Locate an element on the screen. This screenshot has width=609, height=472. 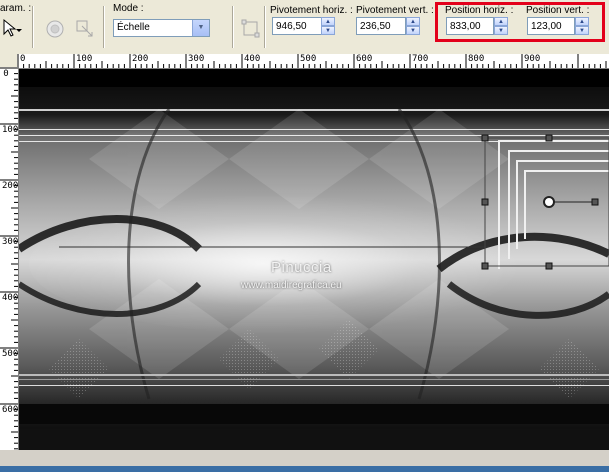
deform-button is located at coordinates (251, 29).